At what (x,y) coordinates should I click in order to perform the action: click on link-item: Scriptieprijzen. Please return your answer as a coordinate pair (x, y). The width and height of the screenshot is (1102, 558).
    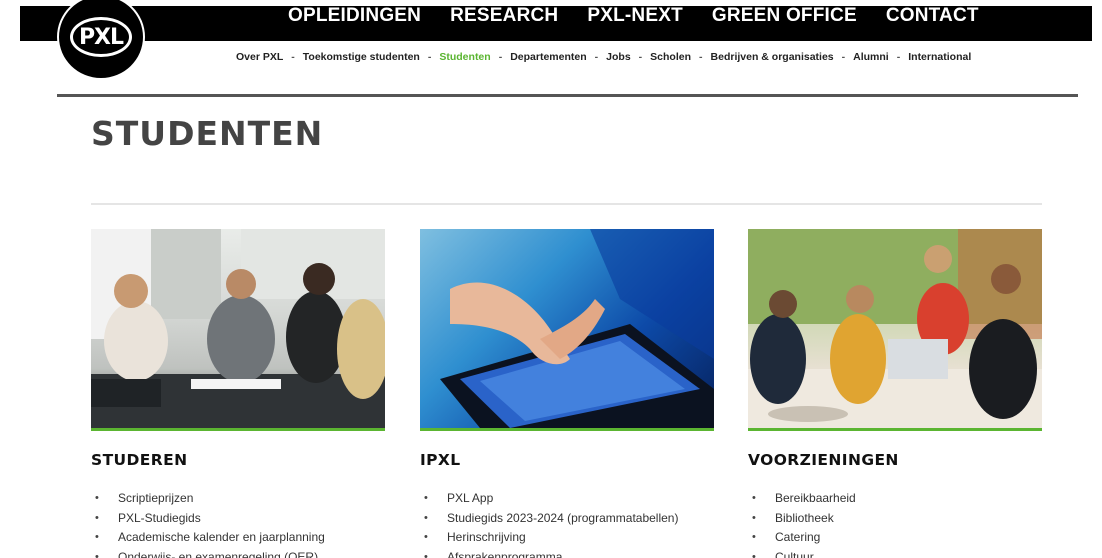
    Looking at the image, I should click on (238, 499).